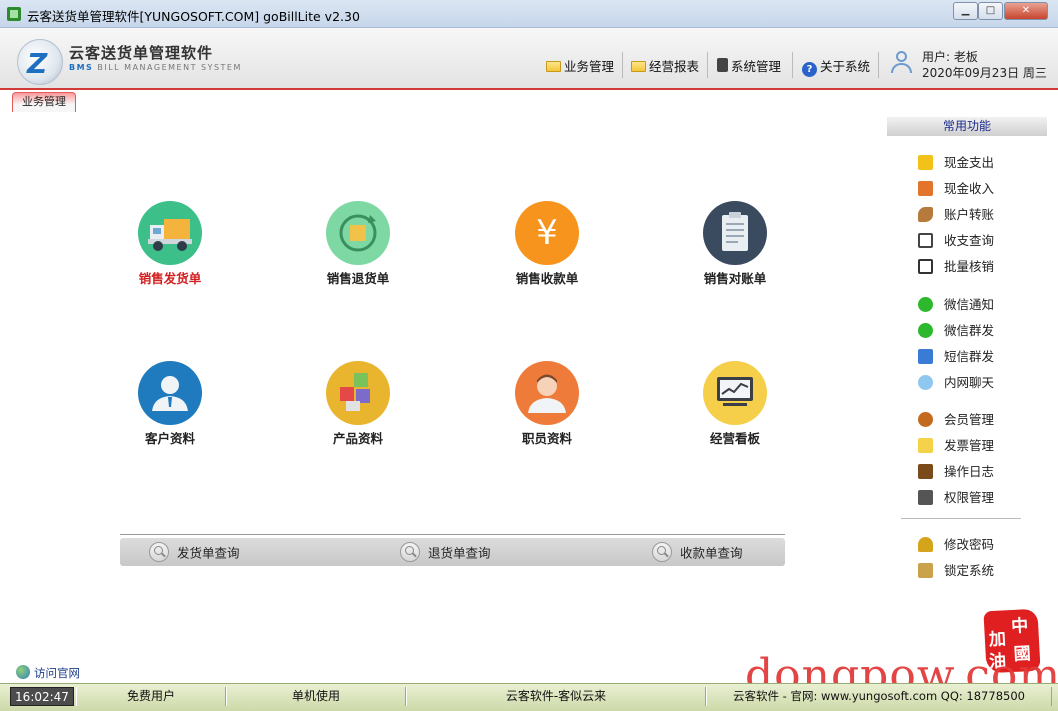  I want to click on folder-icon, so click(553, 66).